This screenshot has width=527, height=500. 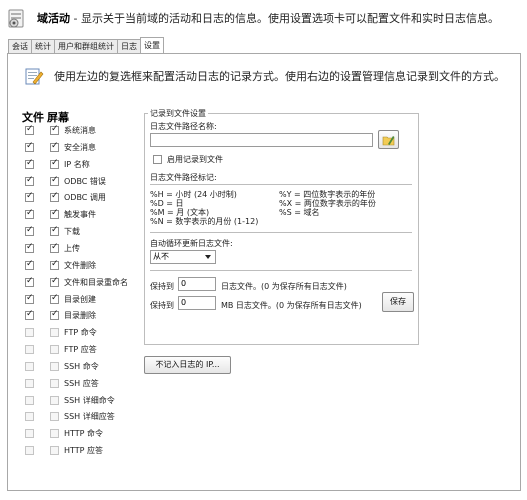 What do you see at coordinates (16, 18) in the screenshot?
I see `server-activity-icon` at bounding box center [16, 18].